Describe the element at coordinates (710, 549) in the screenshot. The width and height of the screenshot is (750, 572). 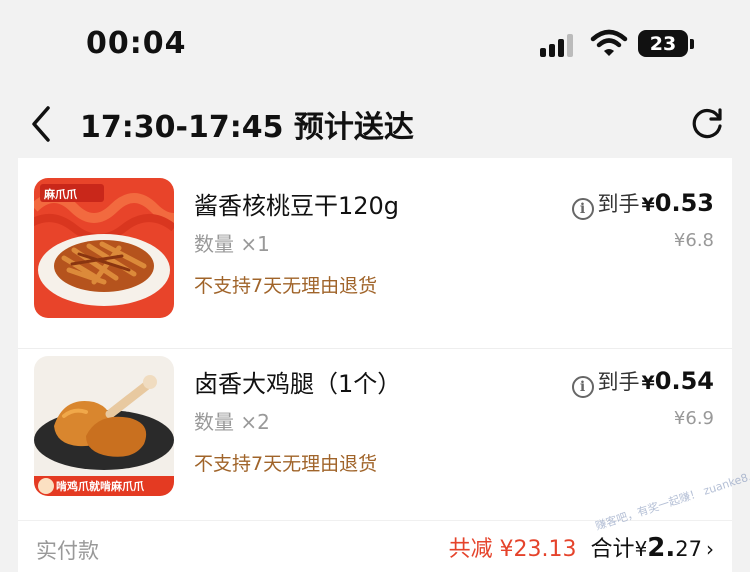
I see `chevron-right-icon: ›` at that location.